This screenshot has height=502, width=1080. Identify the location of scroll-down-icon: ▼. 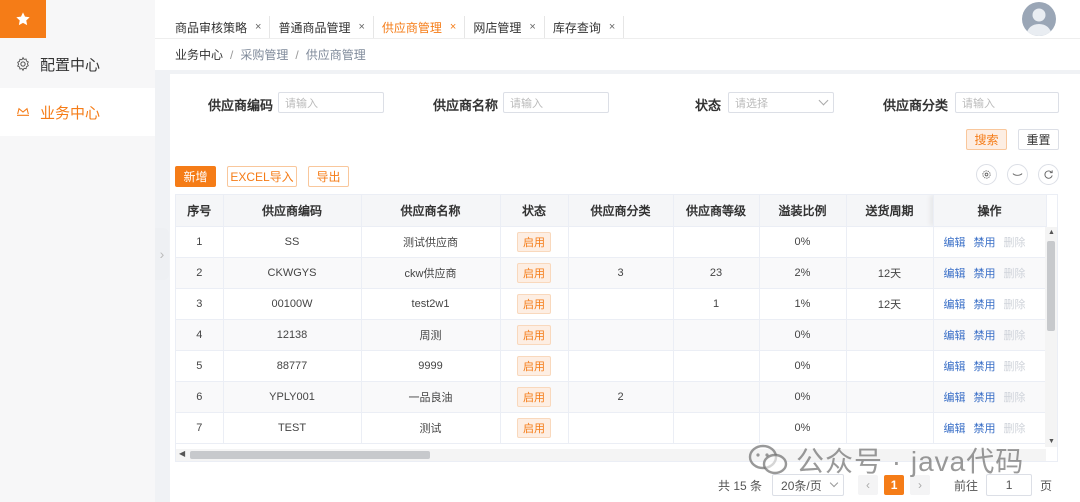
(1051, 441).